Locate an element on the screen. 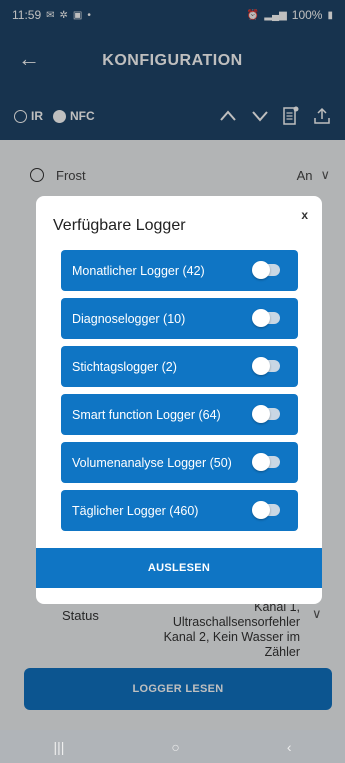 The width and height of the screenshot is (345, 763). logger-item-daily: Täglicher Logger (460) is located at coordinates (179, 510).